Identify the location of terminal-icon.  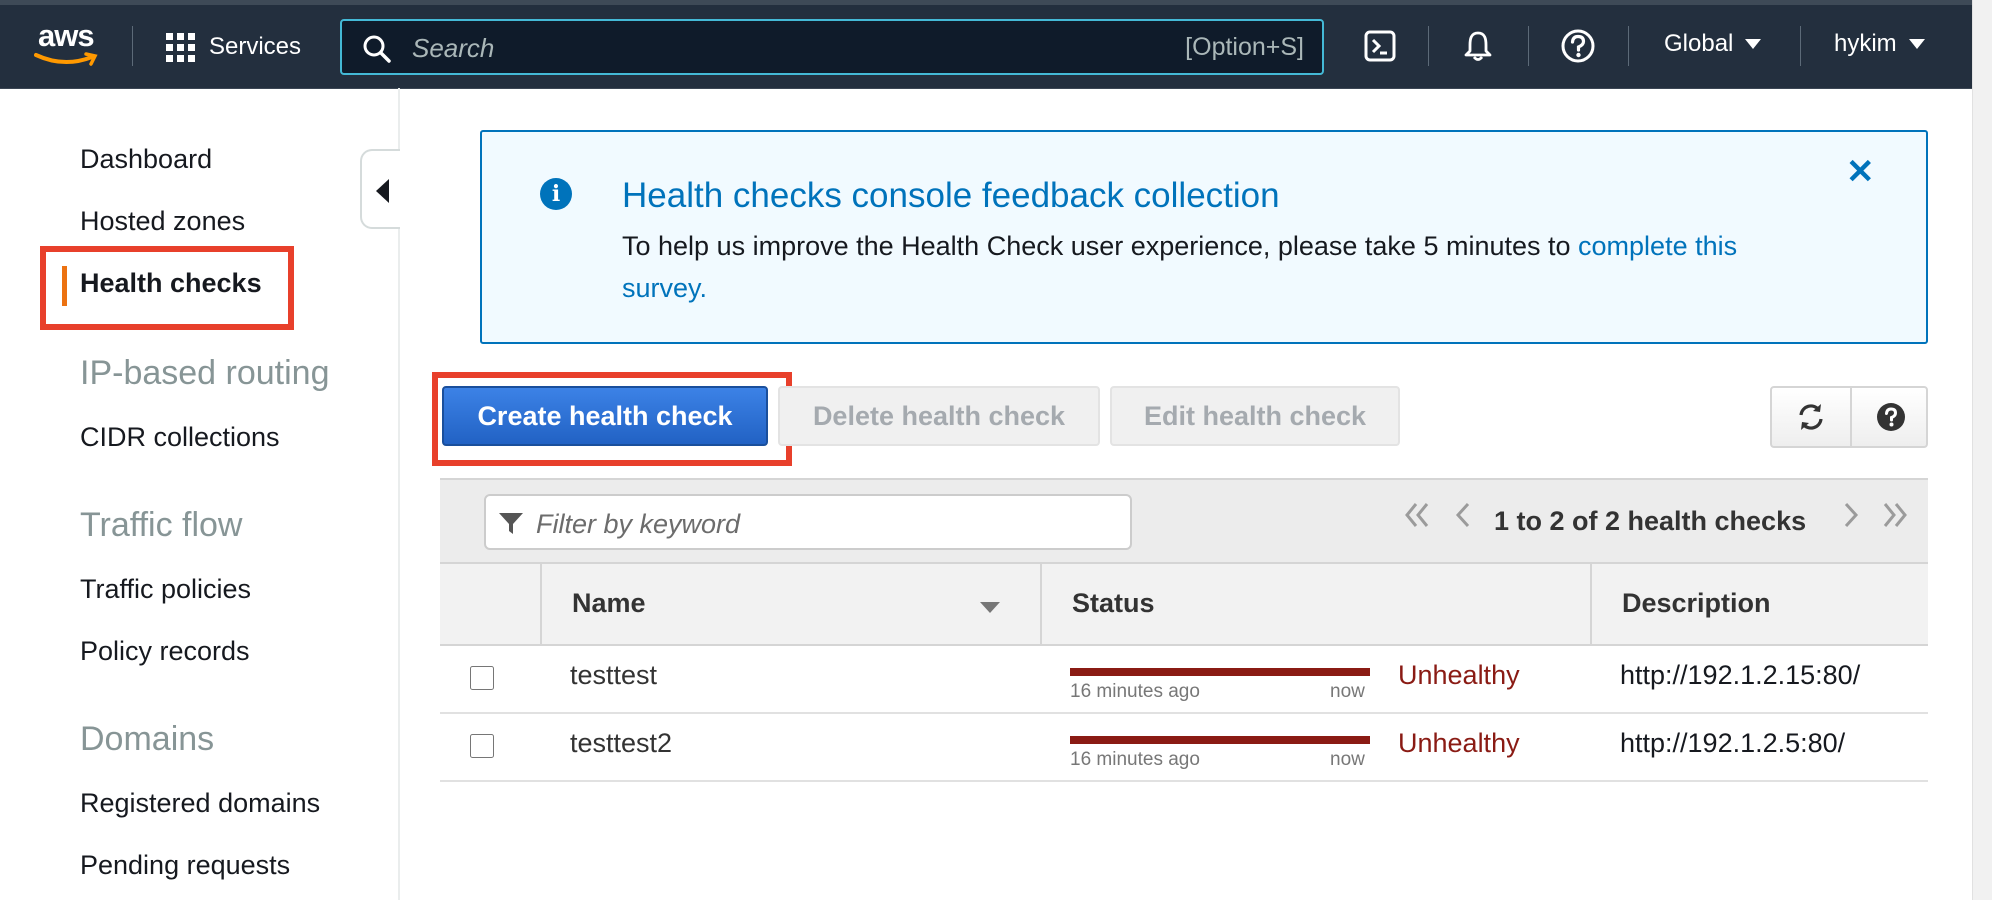
(1380, 46).